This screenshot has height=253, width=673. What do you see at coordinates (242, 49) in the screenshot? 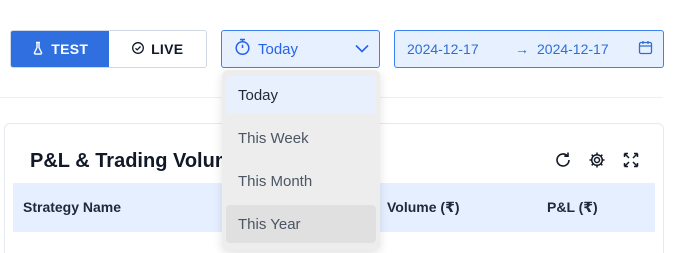
I see `stopwatch-icon` at bounding box center [242, 49].